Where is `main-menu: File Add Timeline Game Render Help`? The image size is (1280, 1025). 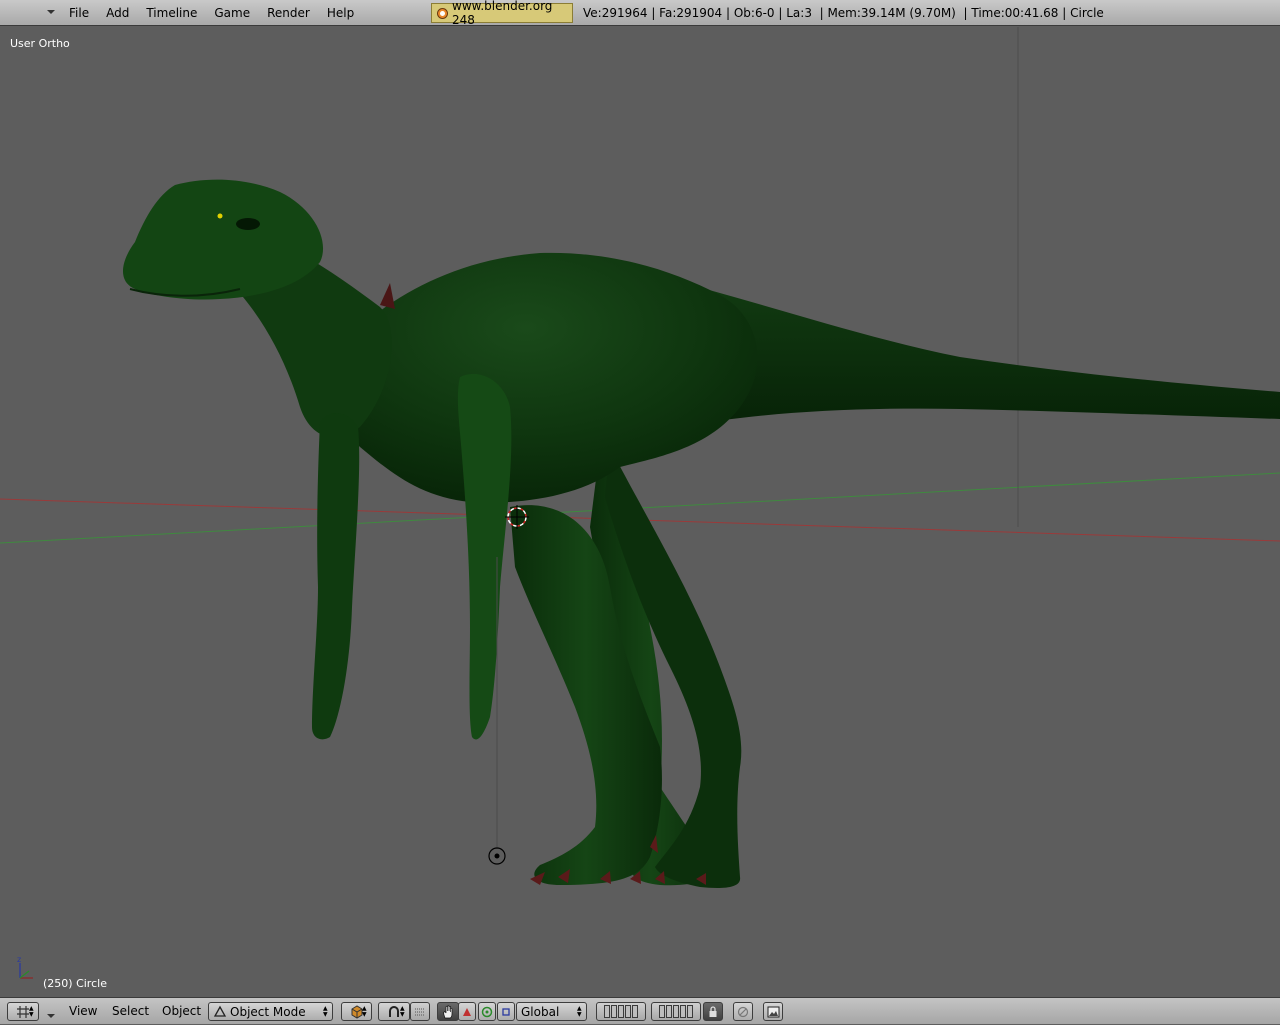 main-menu: File Add Timeline Game Render Help is located at coordinates (212, 13).